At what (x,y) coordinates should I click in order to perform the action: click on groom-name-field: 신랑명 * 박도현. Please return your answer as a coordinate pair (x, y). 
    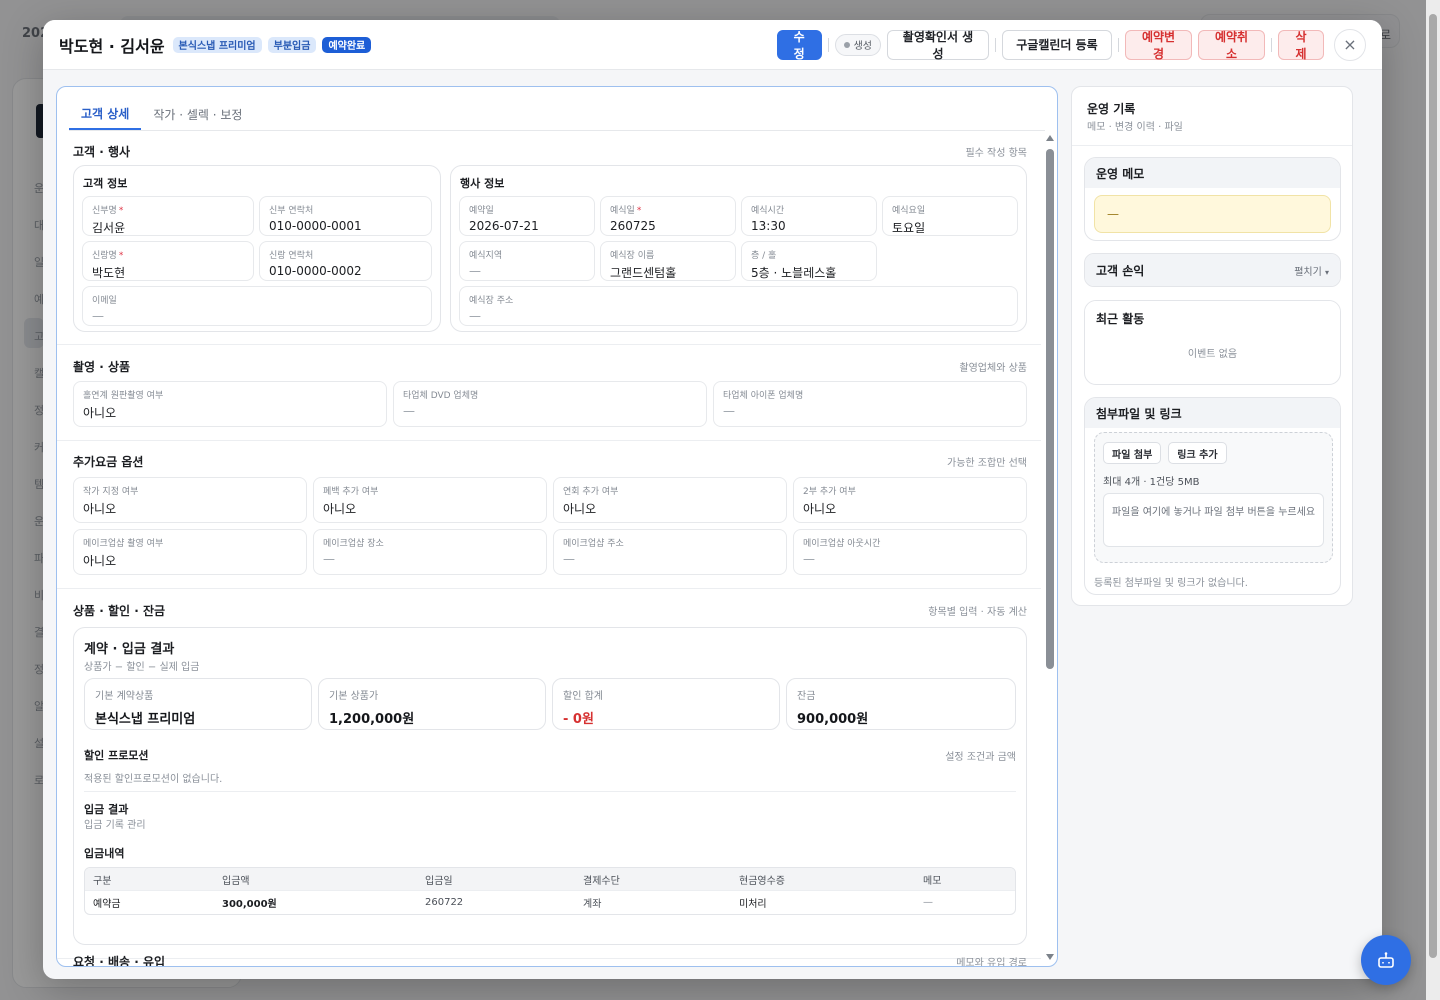
    Looking at the image, I should click on (168, 261).